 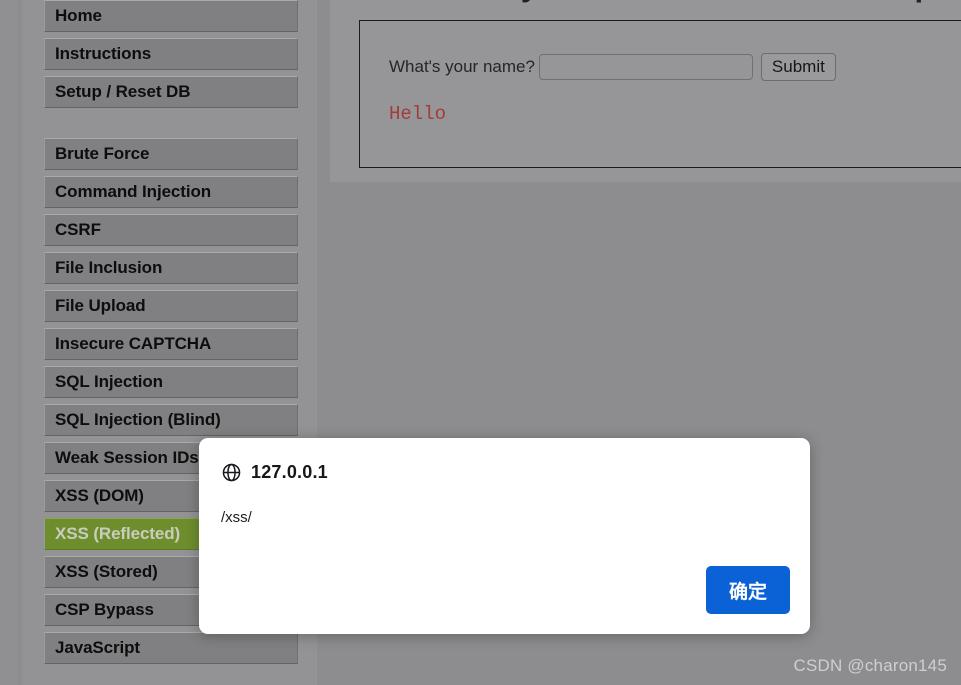 I want to click on vulnerability-panel: What's your name? Submit Hello, so click(x=660, y=94).